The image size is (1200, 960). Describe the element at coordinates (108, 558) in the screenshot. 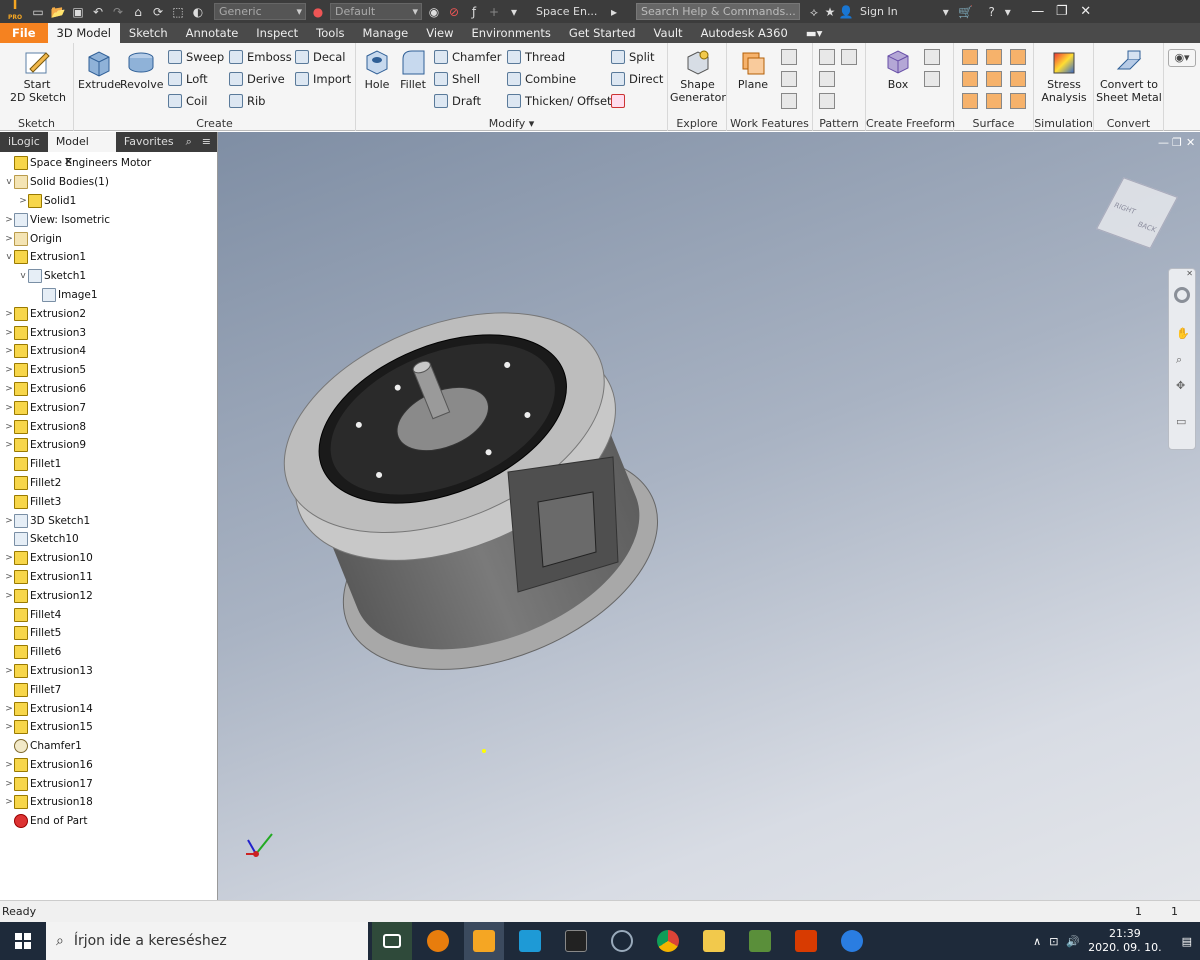

I see `tree-node: > Extrusion10` at that location.